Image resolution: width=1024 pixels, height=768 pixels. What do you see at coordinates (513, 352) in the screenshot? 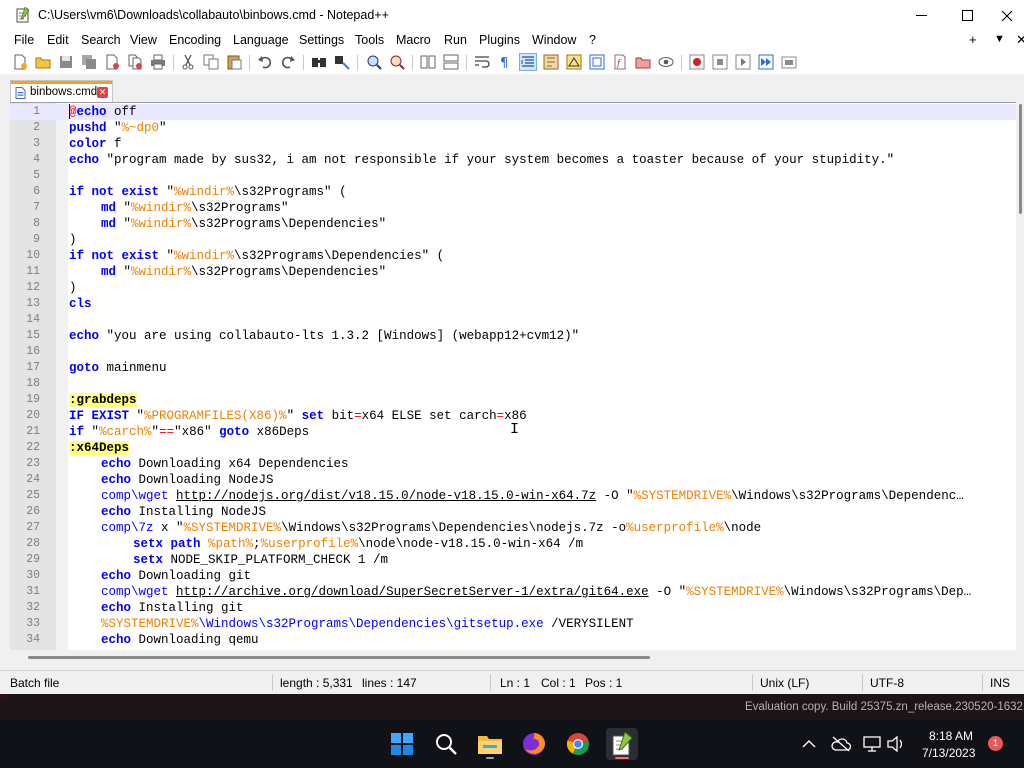
I see `code-line: 16` at bounding box center [513, 352].